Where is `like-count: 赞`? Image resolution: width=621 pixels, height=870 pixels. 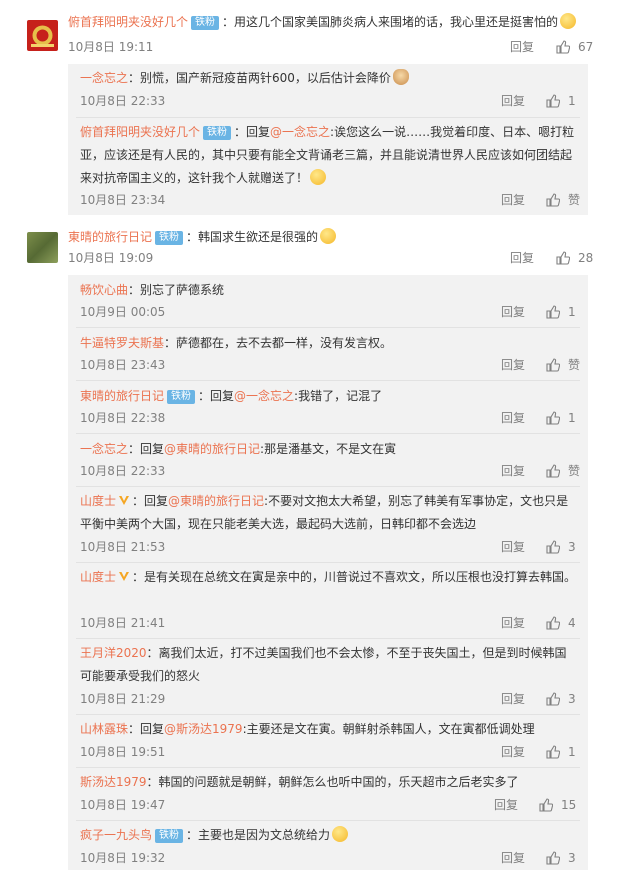
like-count: 赞 is located at coordinates (574, 200).